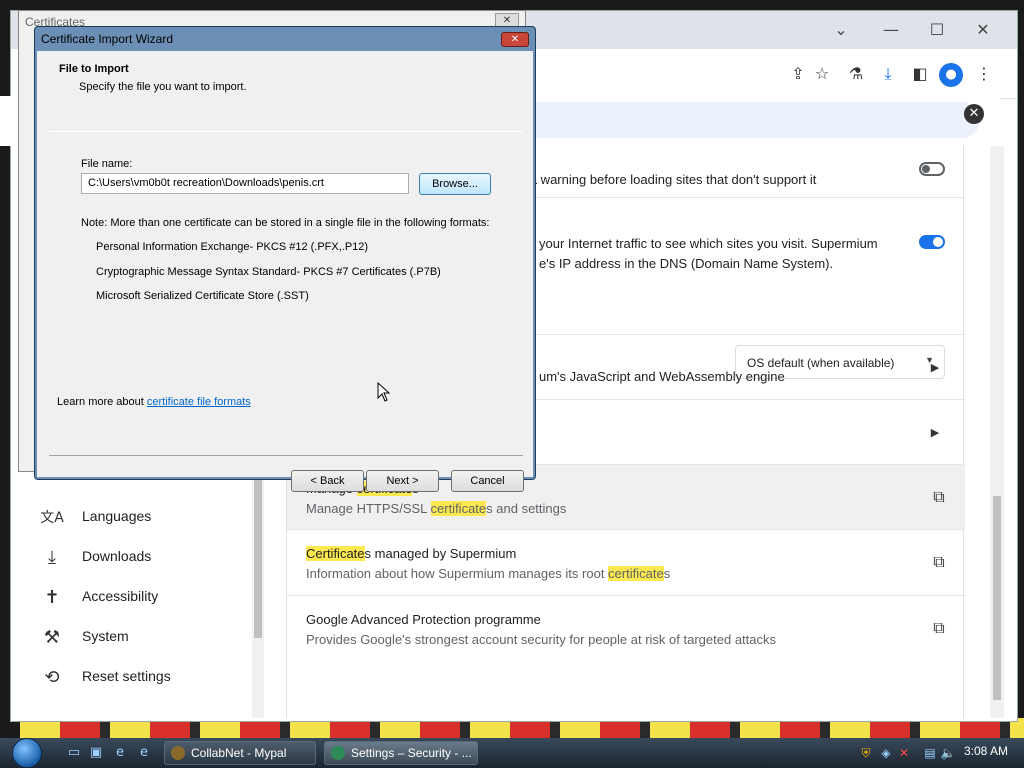 The width and height of the screenshot is (1024, 768). What do you see at coordinates (951, 75) in the screenshot?
I see `account-avatar-icon: ●` at bounding box center [951, 75].